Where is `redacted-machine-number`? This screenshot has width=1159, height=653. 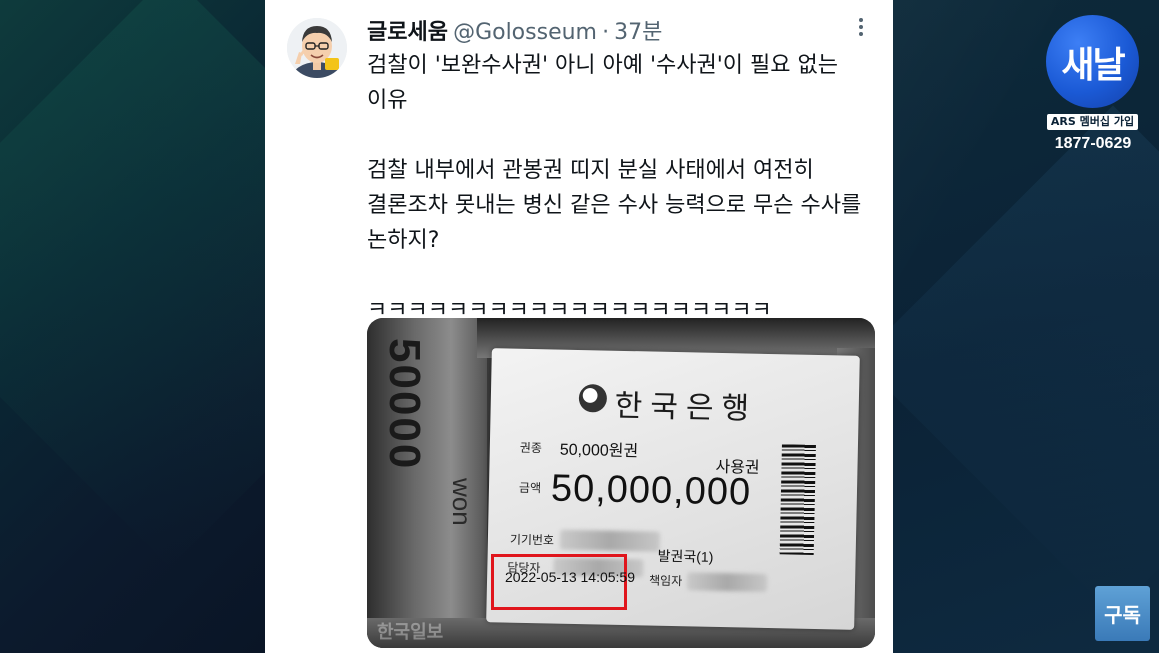 redacted-machine-number is located at coordinates (610, 540).